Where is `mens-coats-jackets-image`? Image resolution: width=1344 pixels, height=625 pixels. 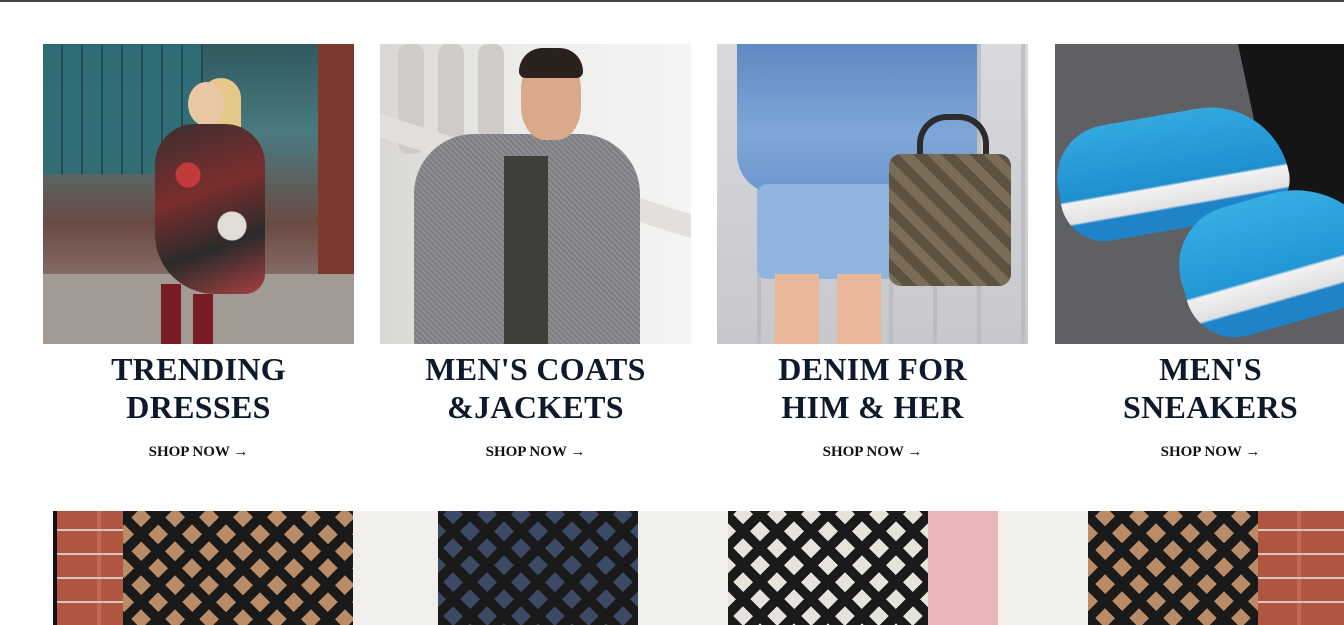 mens-coats-jackets-image is located at coordinates (535, 194).